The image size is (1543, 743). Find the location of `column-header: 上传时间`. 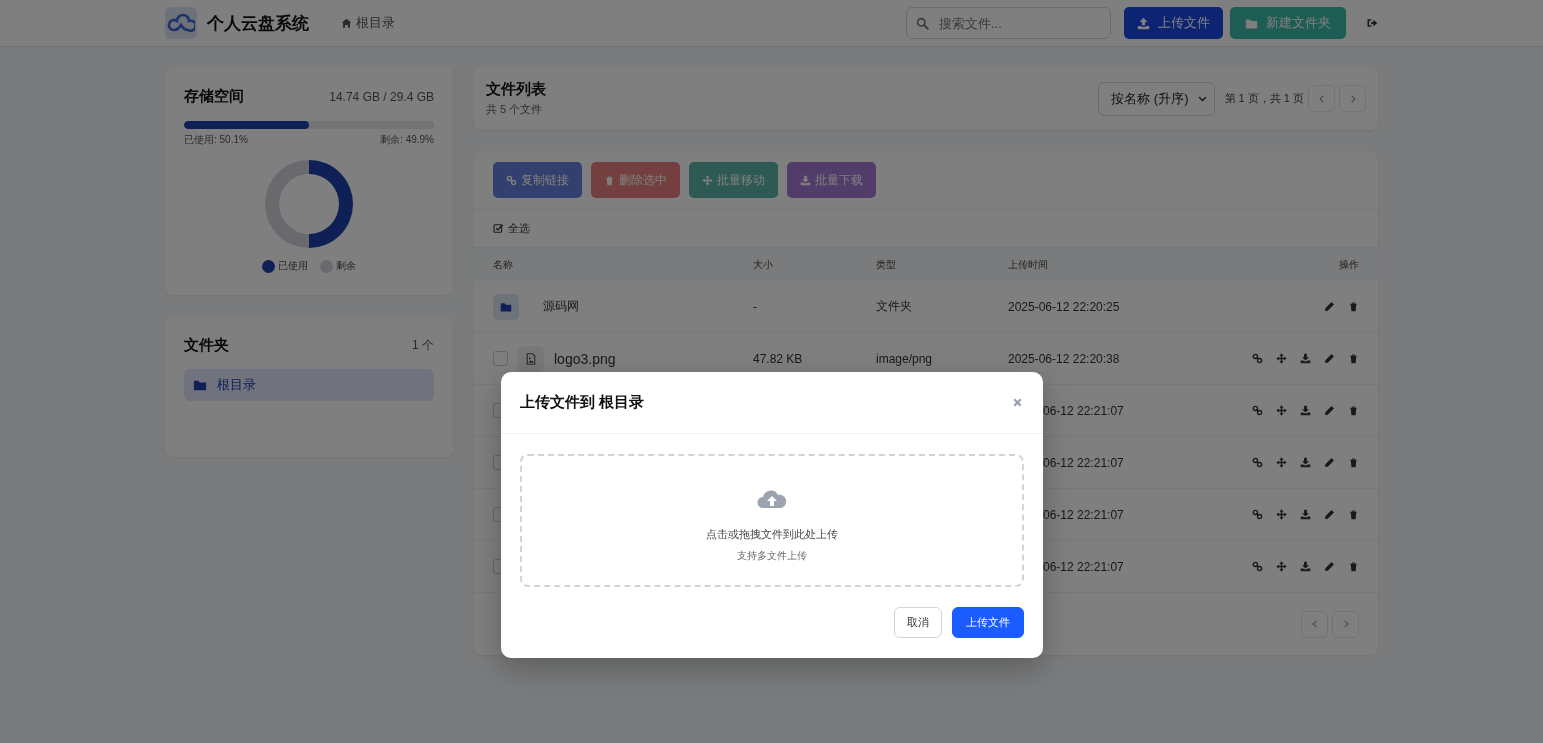

column-header: 上传时间 is located at coordinates (1028, 264).